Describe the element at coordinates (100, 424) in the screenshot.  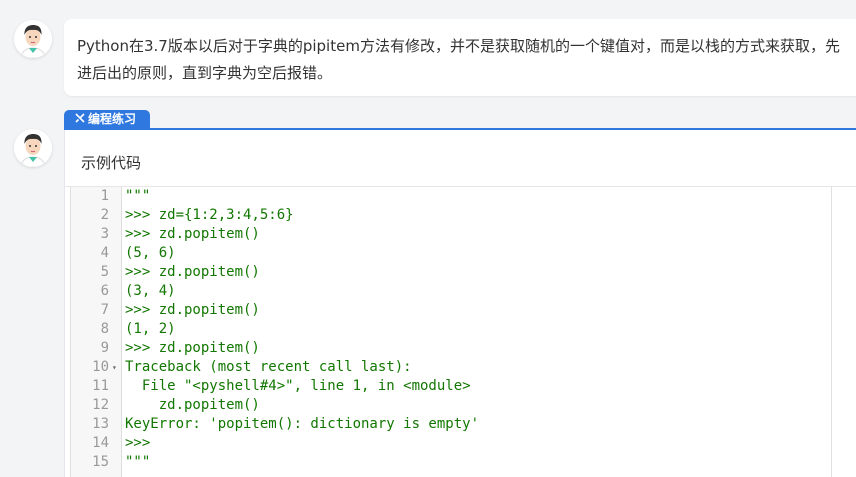
I see `line-number: 13` at that location.